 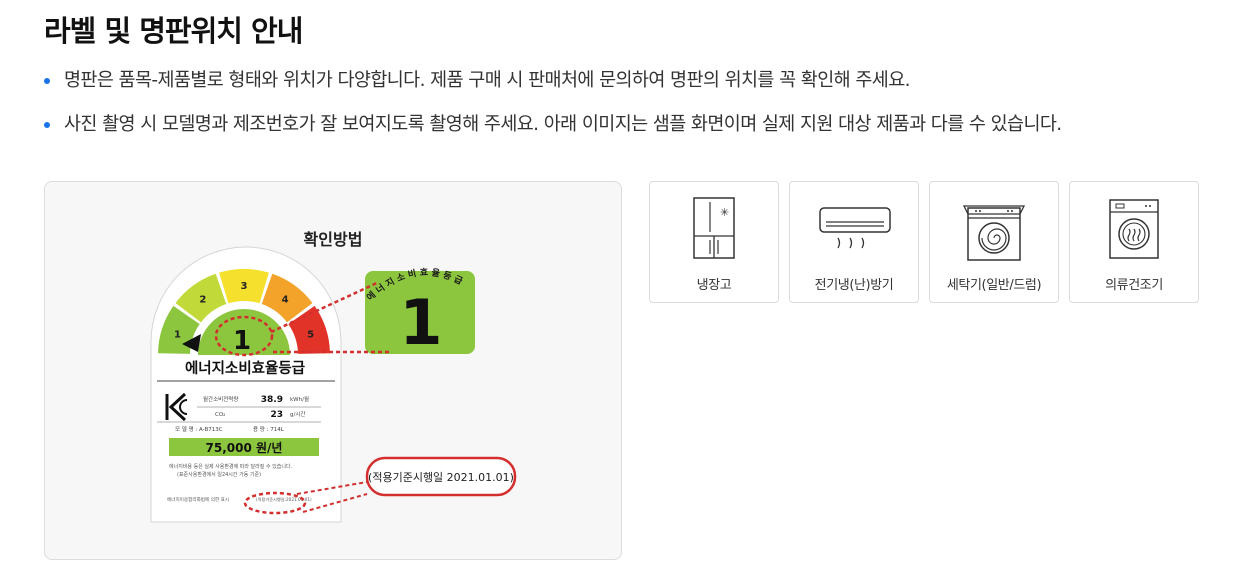 I want to click on power-label: 월간소비전력량, so click(x=220, y=399).